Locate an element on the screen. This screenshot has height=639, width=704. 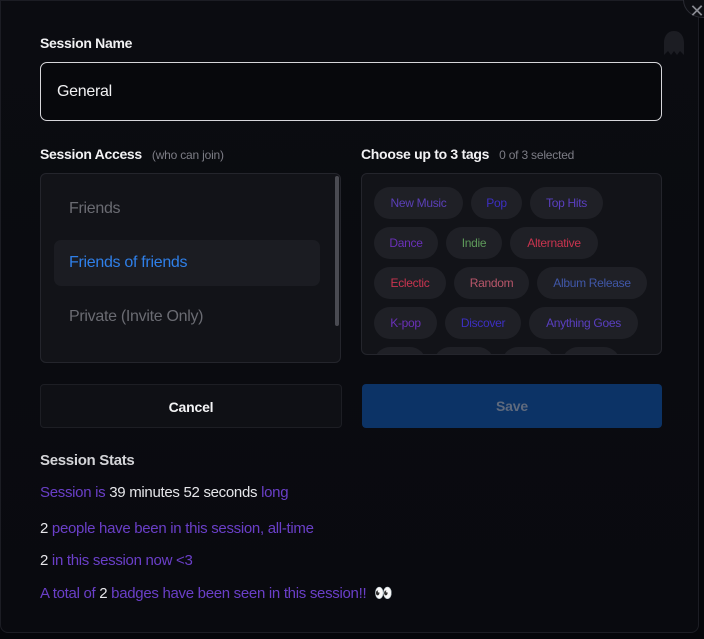
tag-dance: Dance is located at coordinates (406, 243).